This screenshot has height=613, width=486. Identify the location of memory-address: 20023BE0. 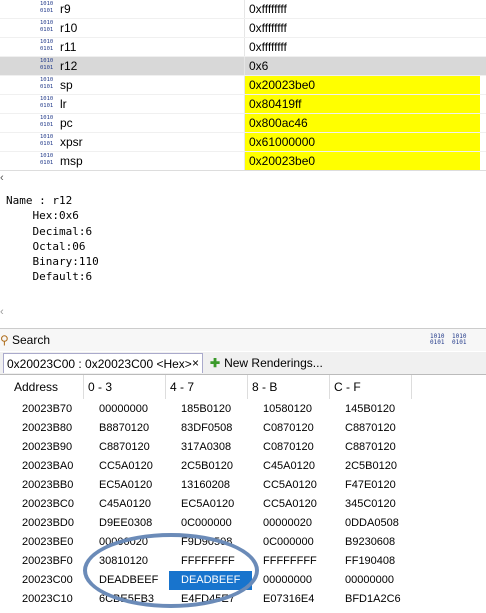
(48, 542).